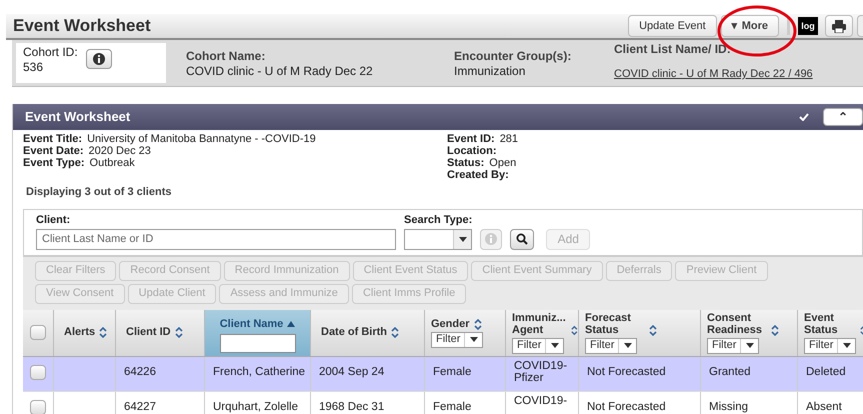 Image resolution: width=863 pixels, height=414 pixels. I want to click on encounter-group-label: Encounter Group(s):, so click(513, 56).